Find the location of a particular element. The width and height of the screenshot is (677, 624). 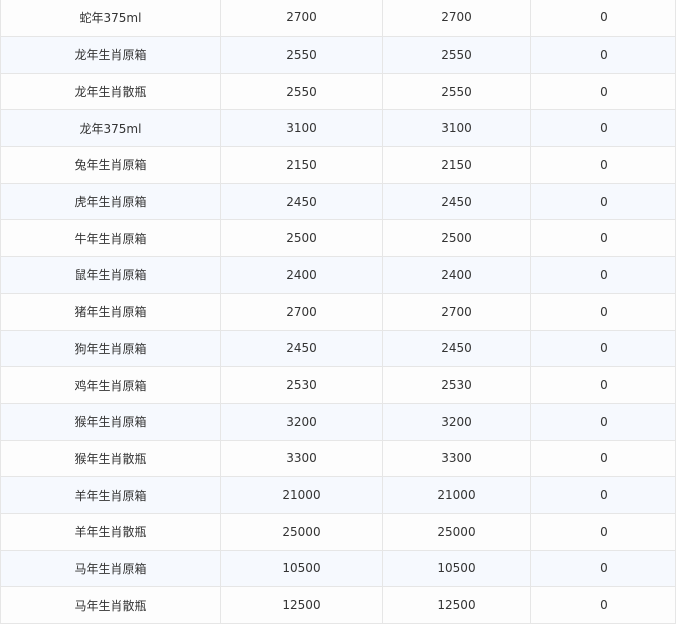

product-name-cell: 猴年生肖散瓶 is located at coordinates (111, 458).